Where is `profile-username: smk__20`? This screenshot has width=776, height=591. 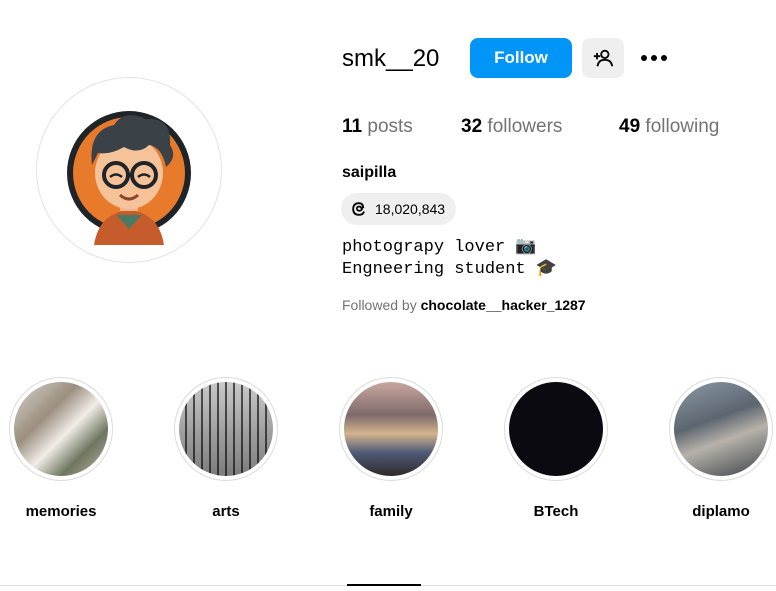 profile-username: smk__20 is located at coordinates (391, 58).